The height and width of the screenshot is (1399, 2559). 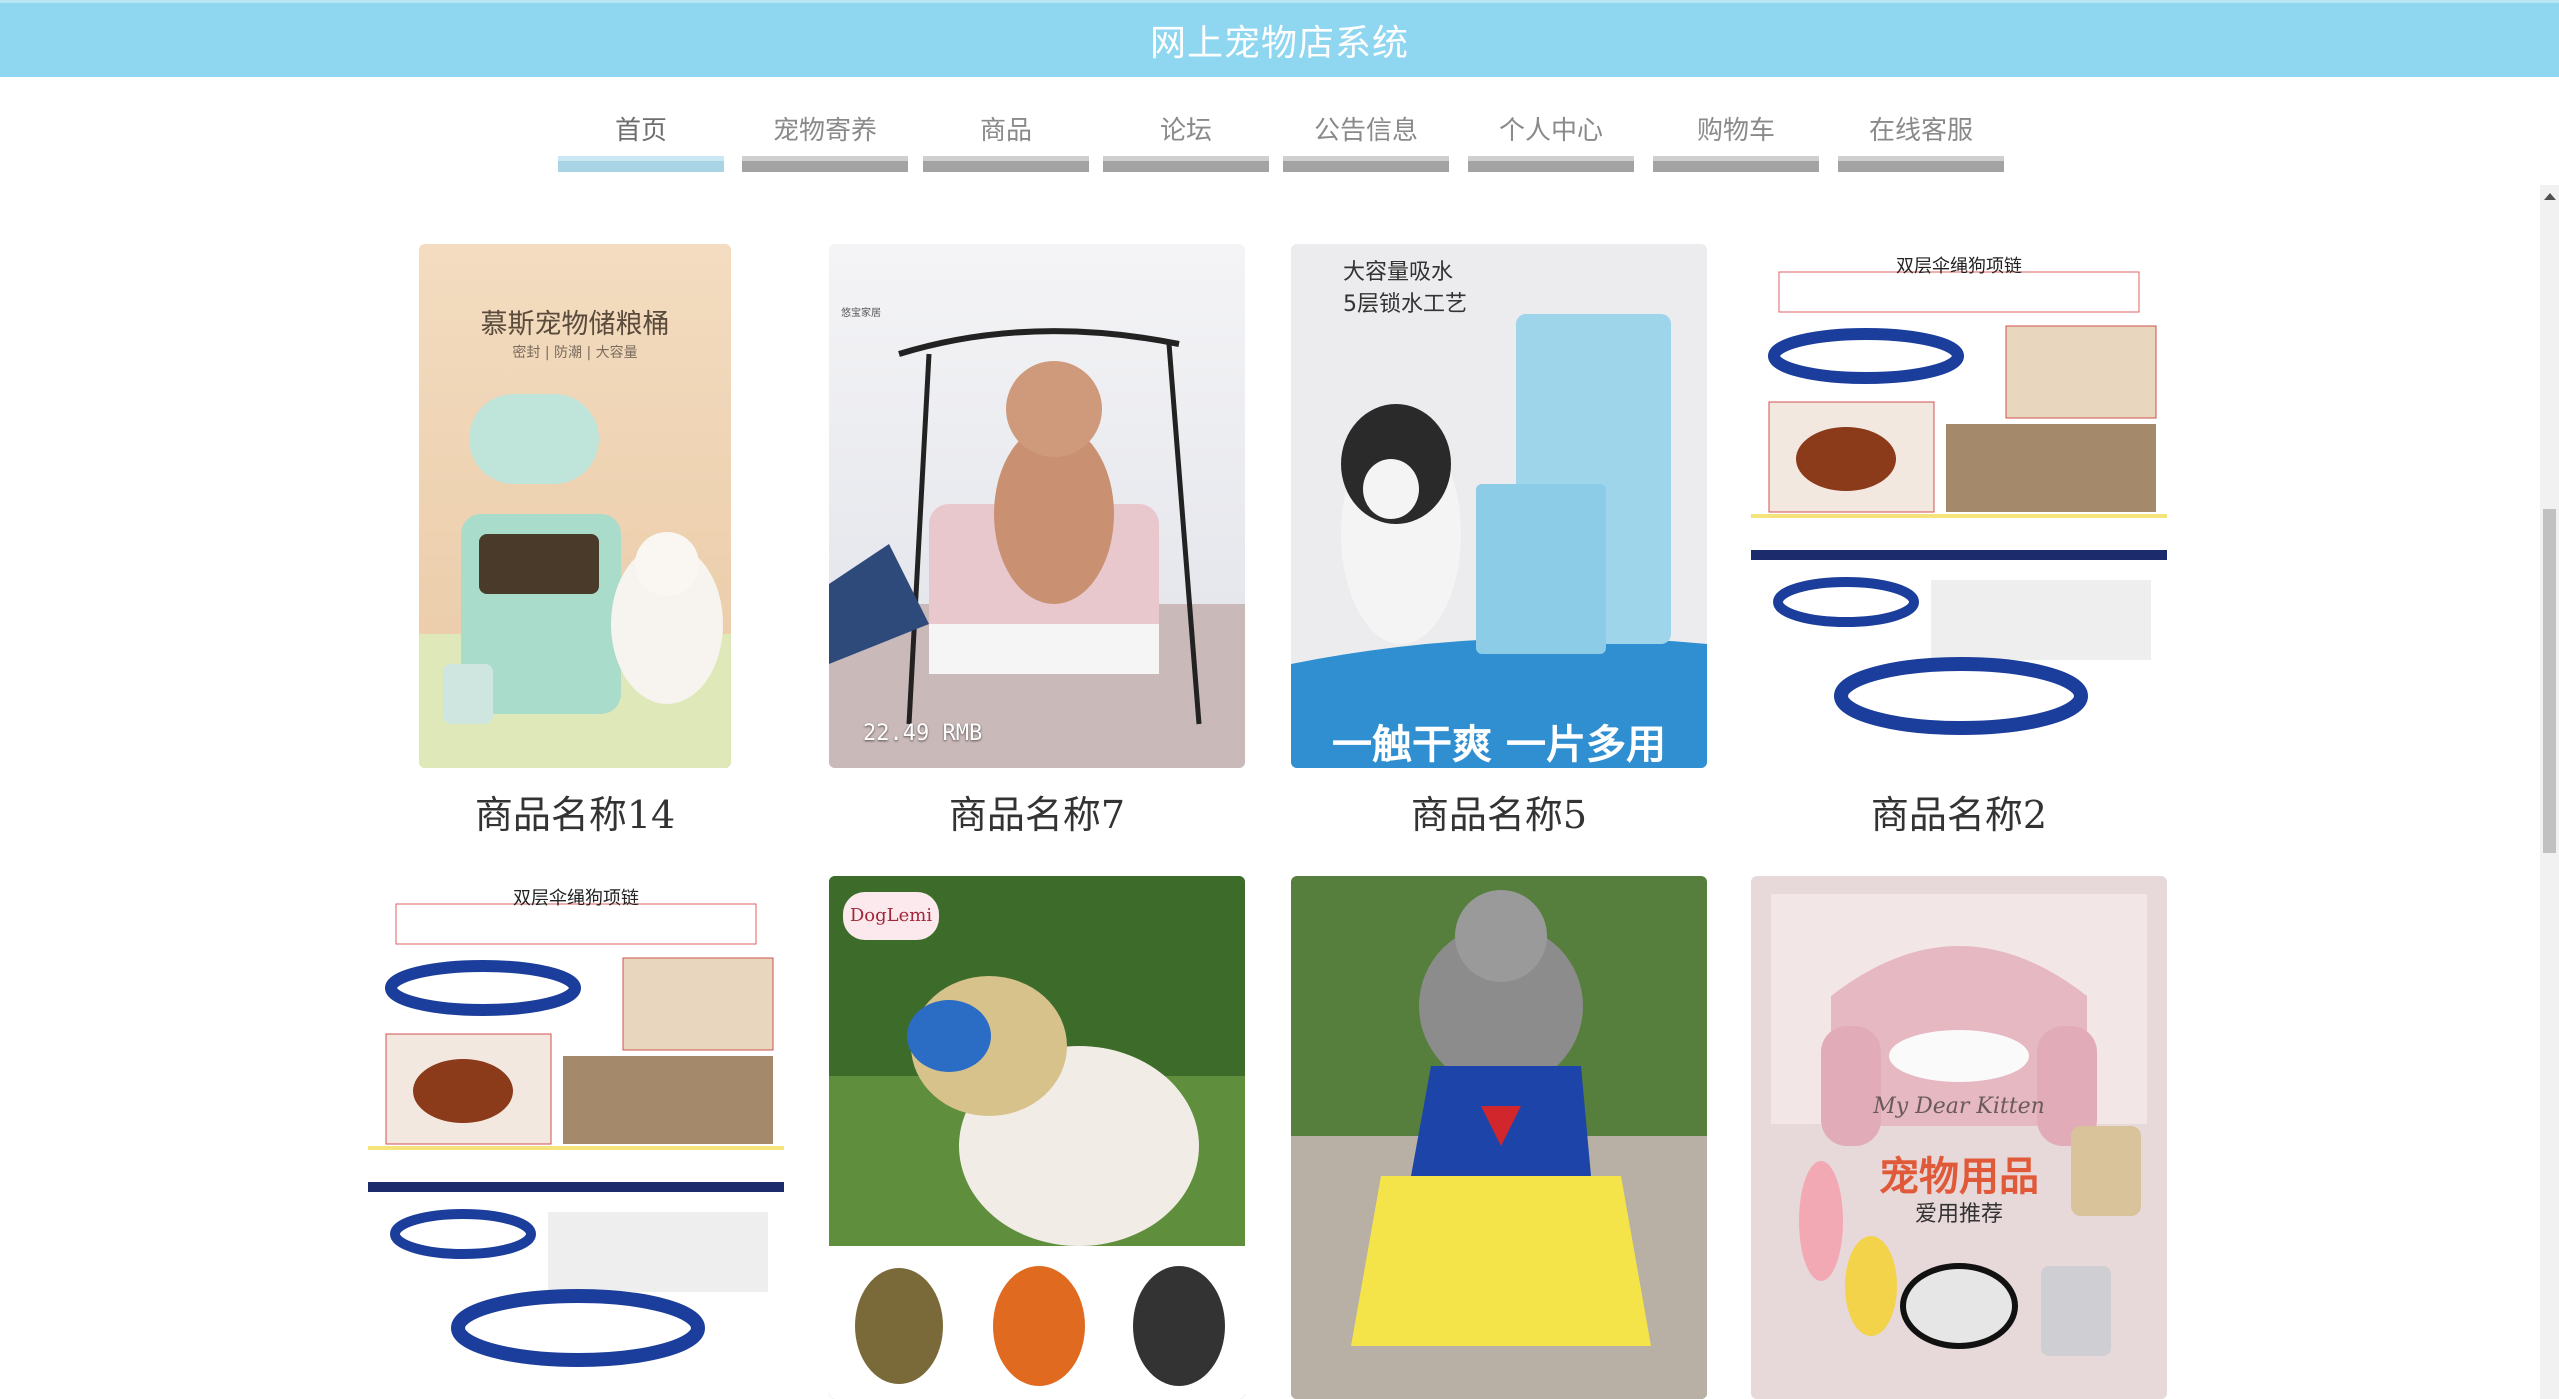 What do you see at coordinates (1959, 1125) in the screenshot?
I see `cat-sofa-illustration` at bounding box center [1959, 1125].